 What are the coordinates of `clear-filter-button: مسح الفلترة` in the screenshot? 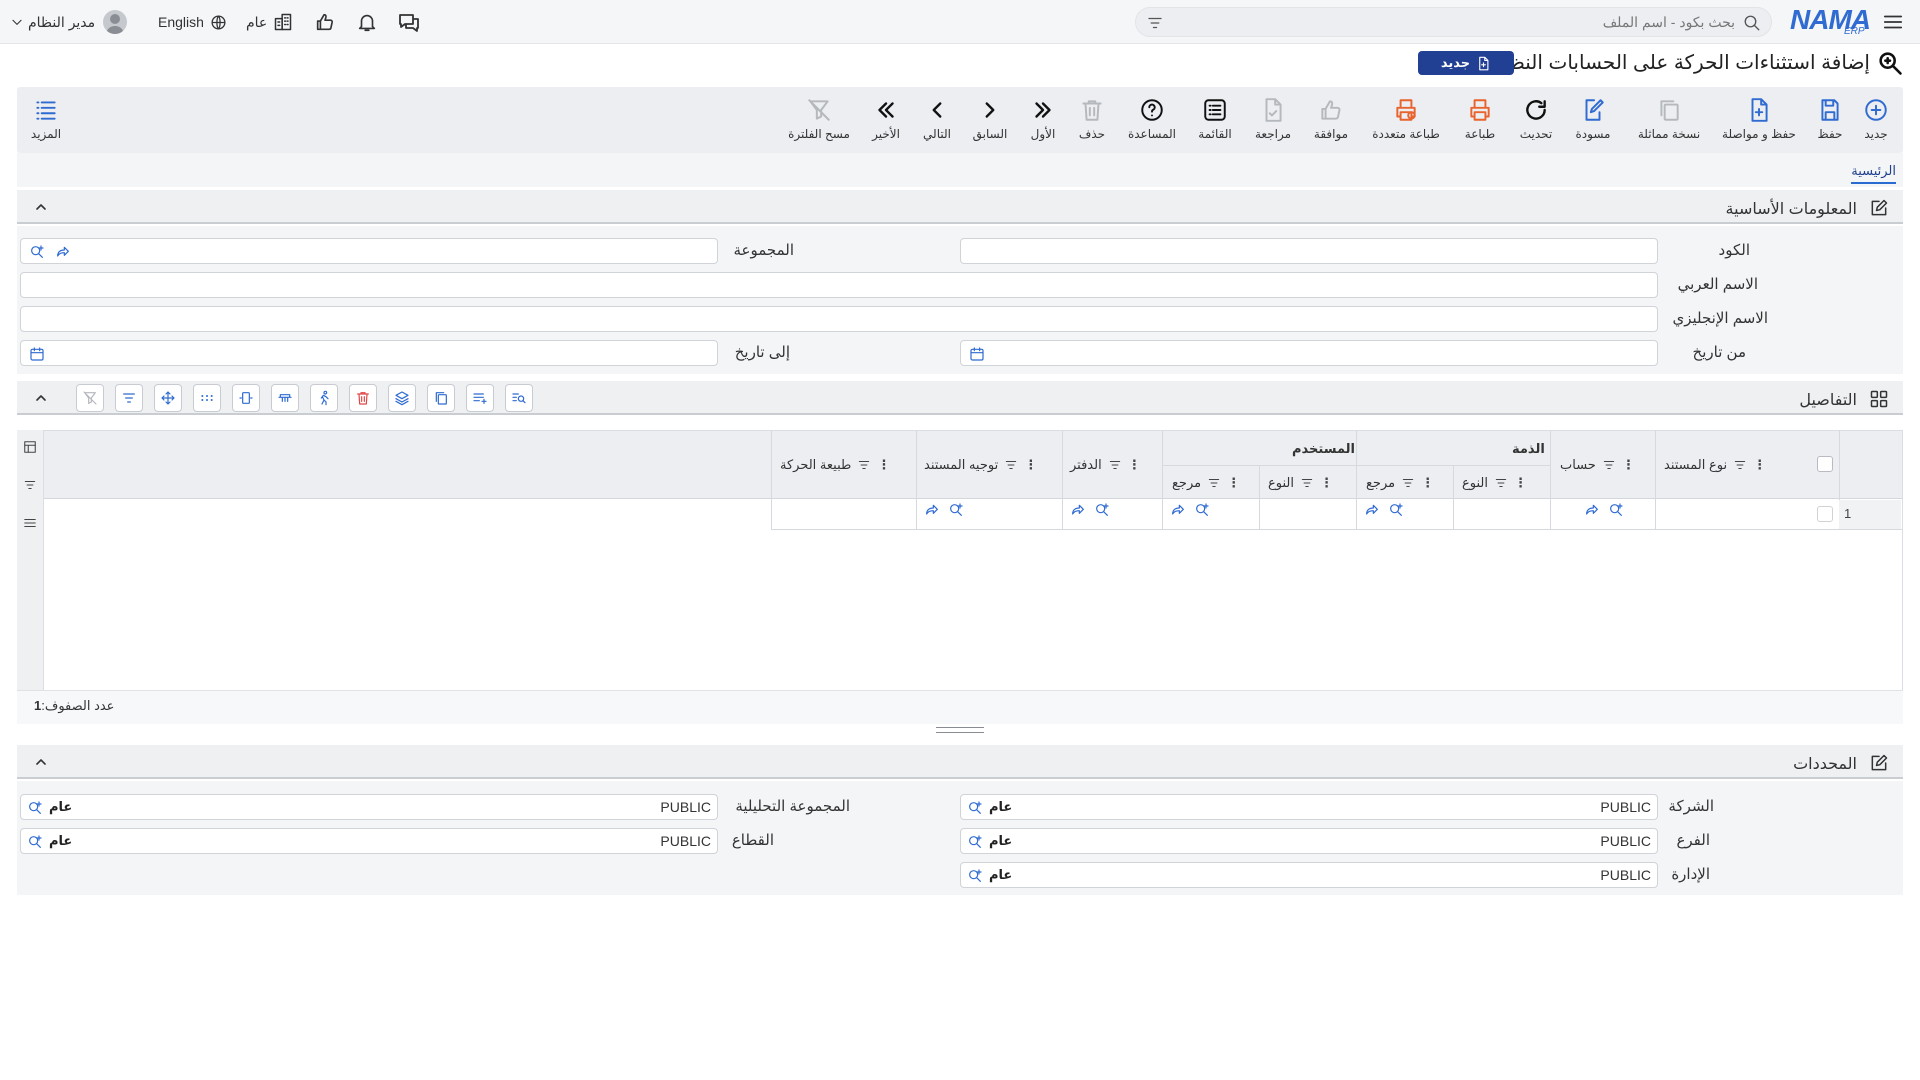 It's located at (819, 120).